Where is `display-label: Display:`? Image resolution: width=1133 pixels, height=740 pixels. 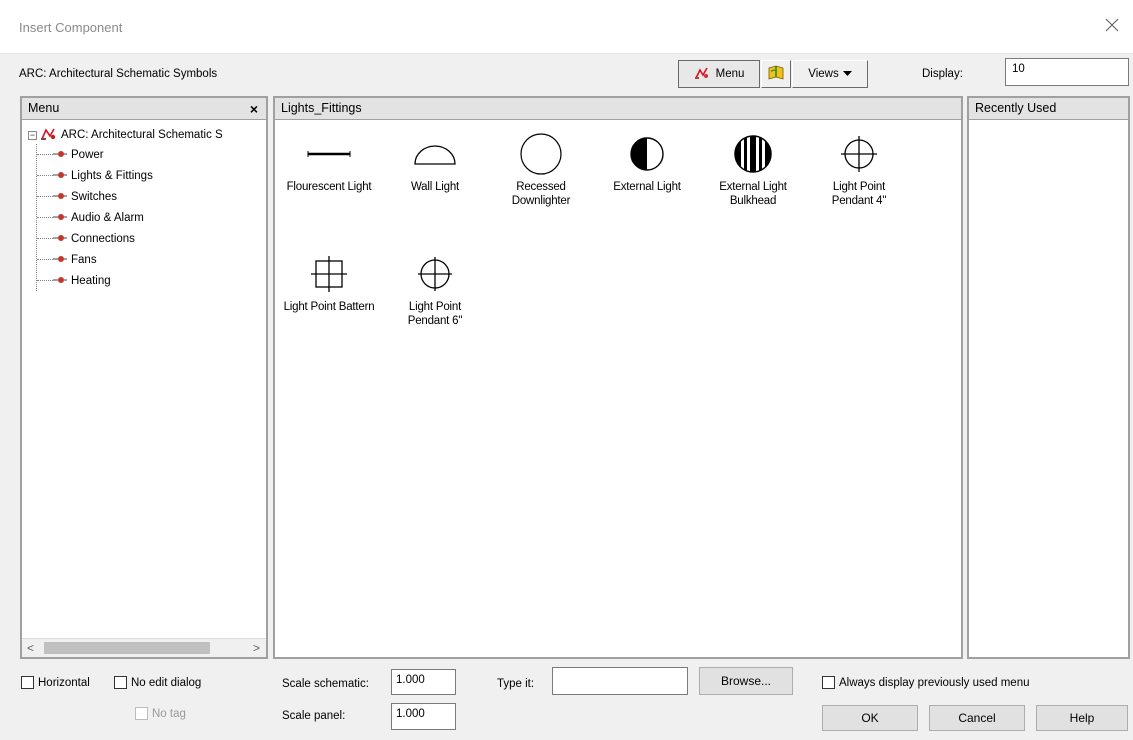
display-label: Display: is located at coordinates (942, 74).